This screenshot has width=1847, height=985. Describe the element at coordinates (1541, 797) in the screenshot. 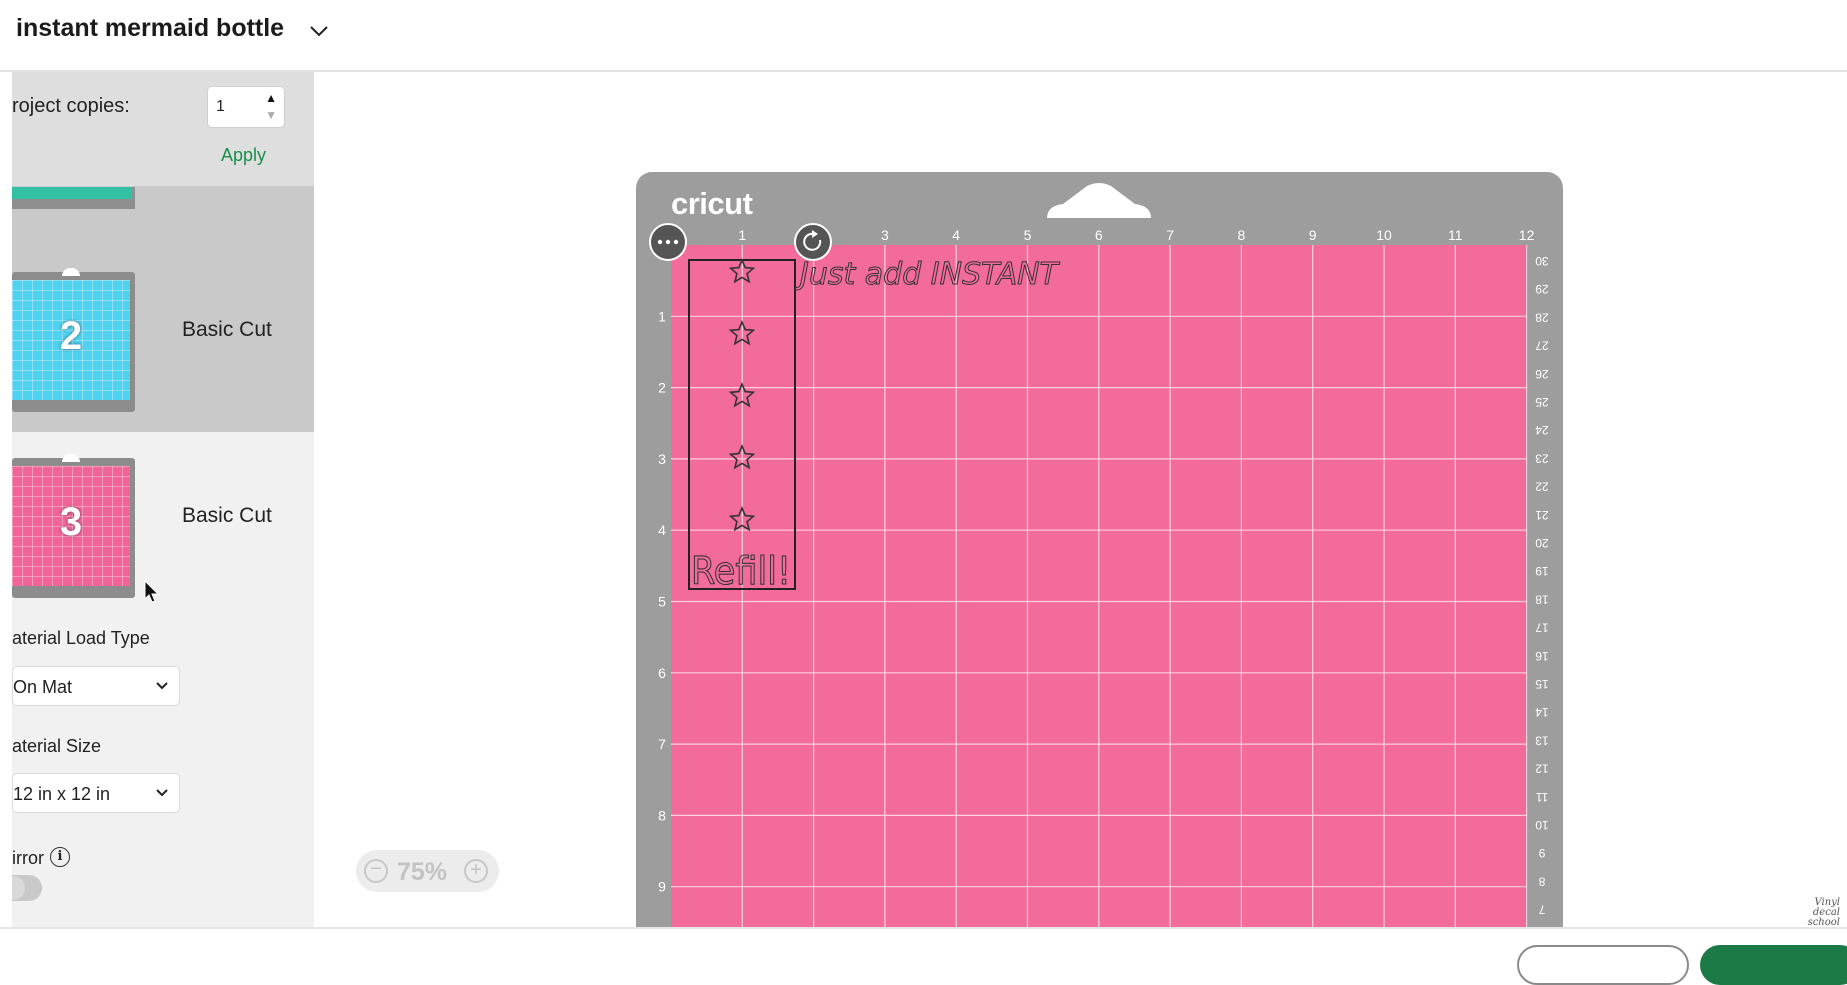

I see `ruler-right-label: 11` at that location.